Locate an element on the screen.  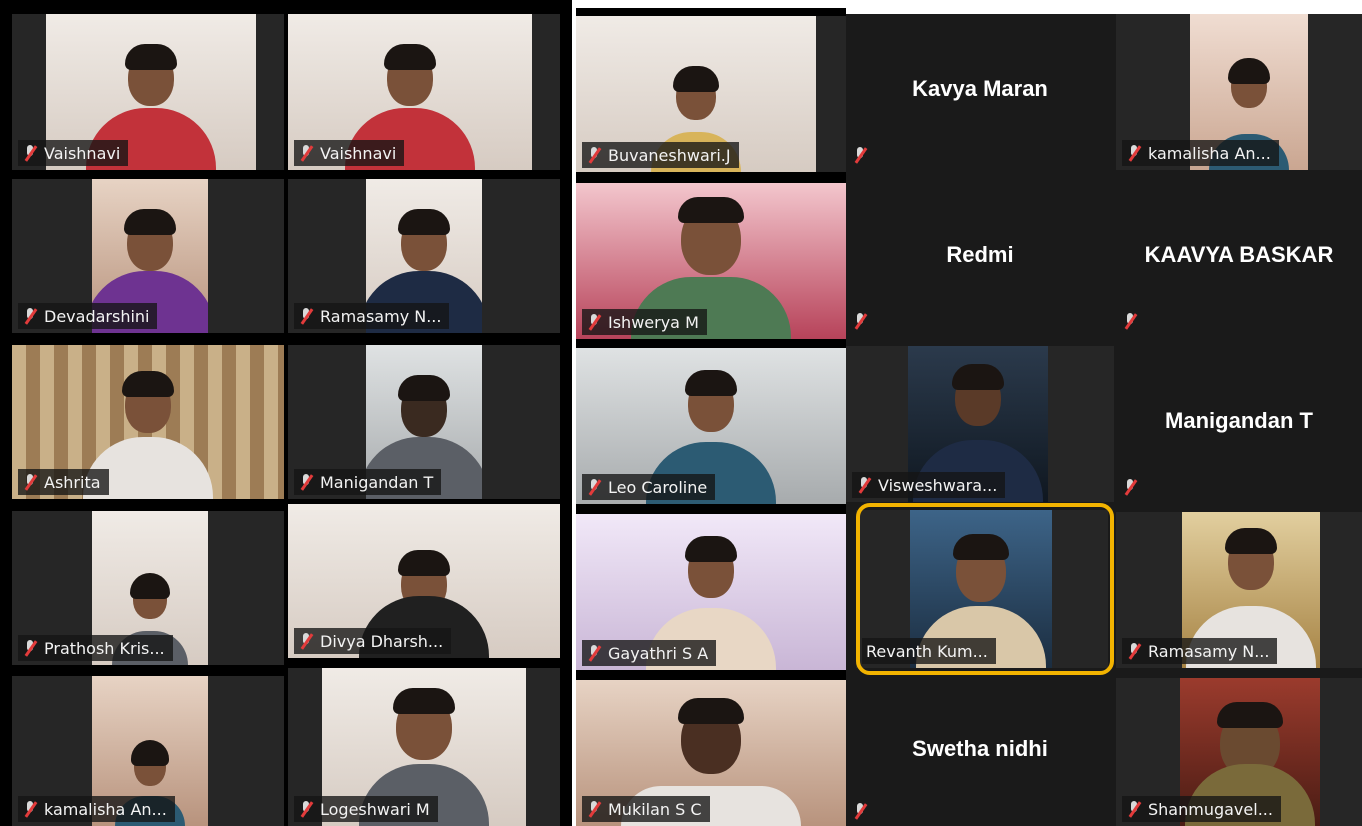
participant-name-tag: Manigandan T is located at coordinates (368, 482).